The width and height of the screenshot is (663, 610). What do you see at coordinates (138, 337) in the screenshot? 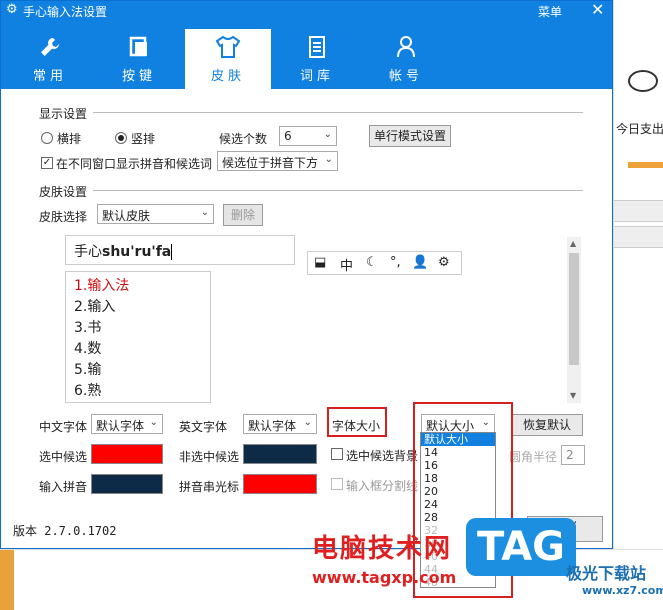
I see `skin-preview-candidates: 1.输入法 2.输入 3.书 4.数 5.输 6.熟` at bounding box center [138, 337].